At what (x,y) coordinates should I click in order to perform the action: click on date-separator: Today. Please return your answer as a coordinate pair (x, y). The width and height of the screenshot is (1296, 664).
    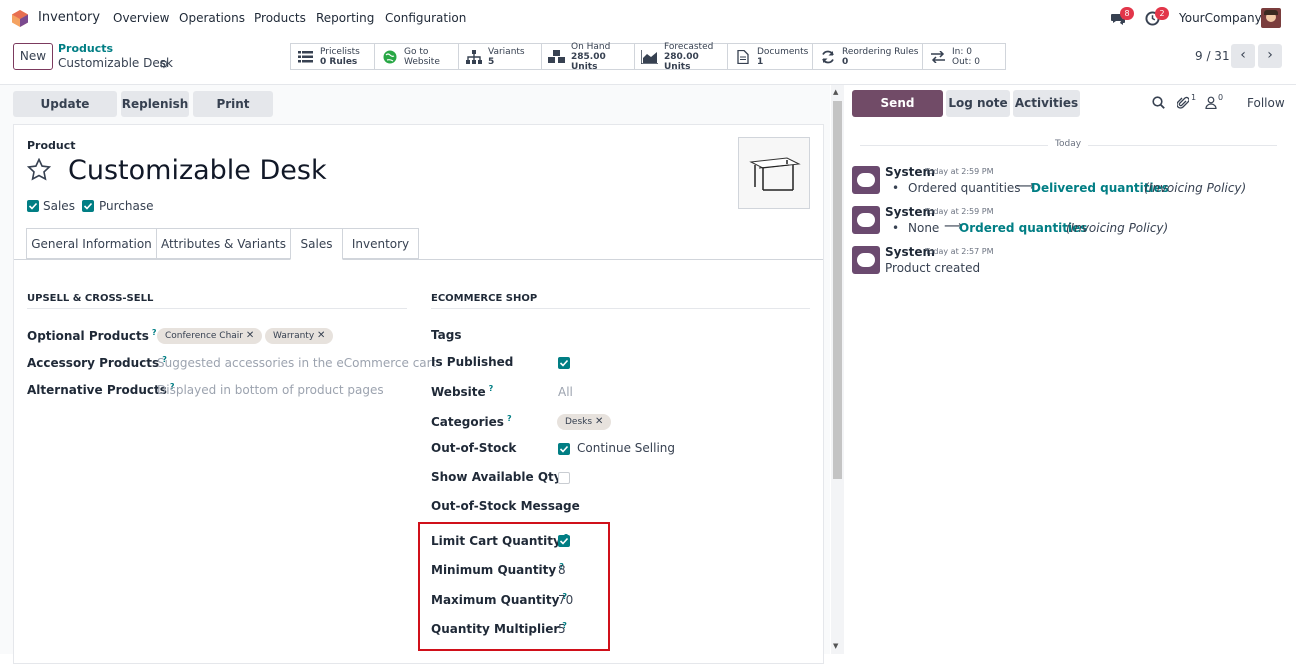
    Looking at the image, I should click on (1068, 144).